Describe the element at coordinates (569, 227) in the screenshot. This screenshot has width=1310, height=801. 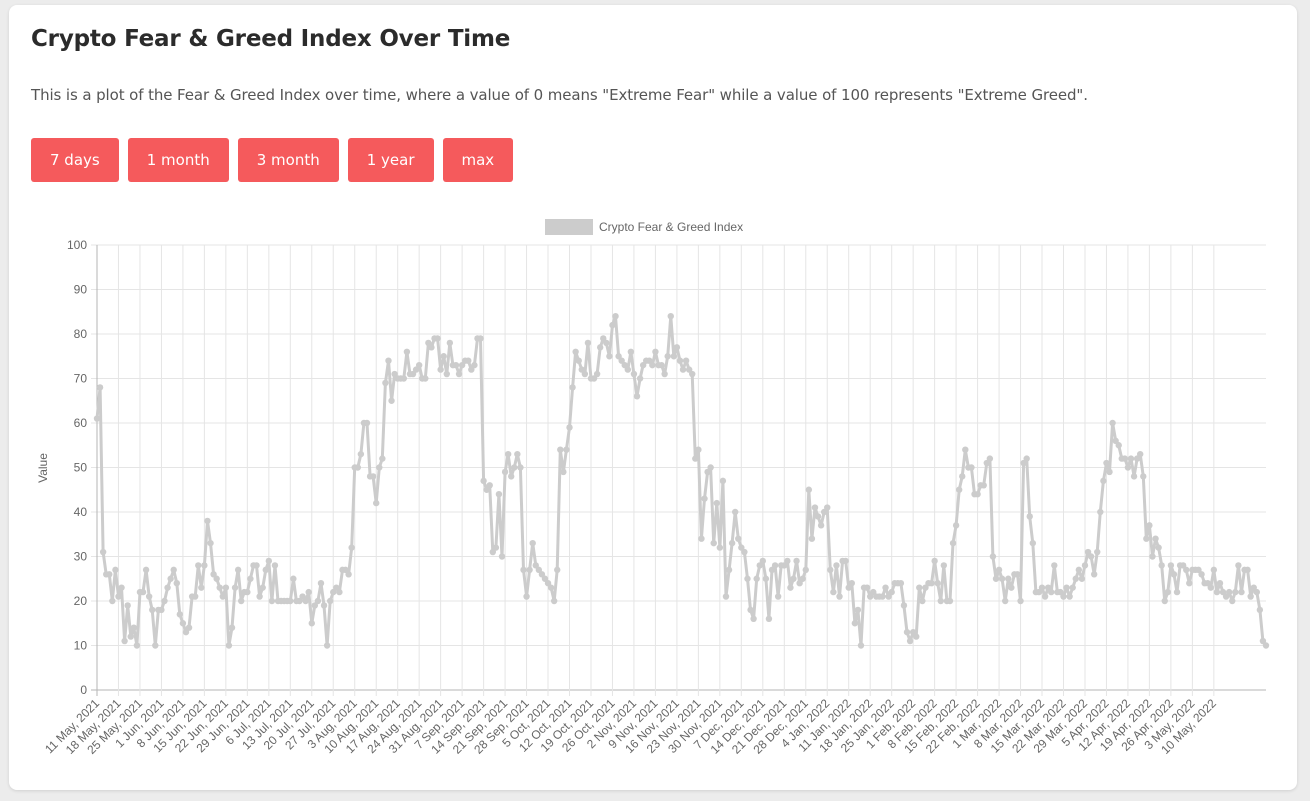
I see `legend-swatch` at that location.